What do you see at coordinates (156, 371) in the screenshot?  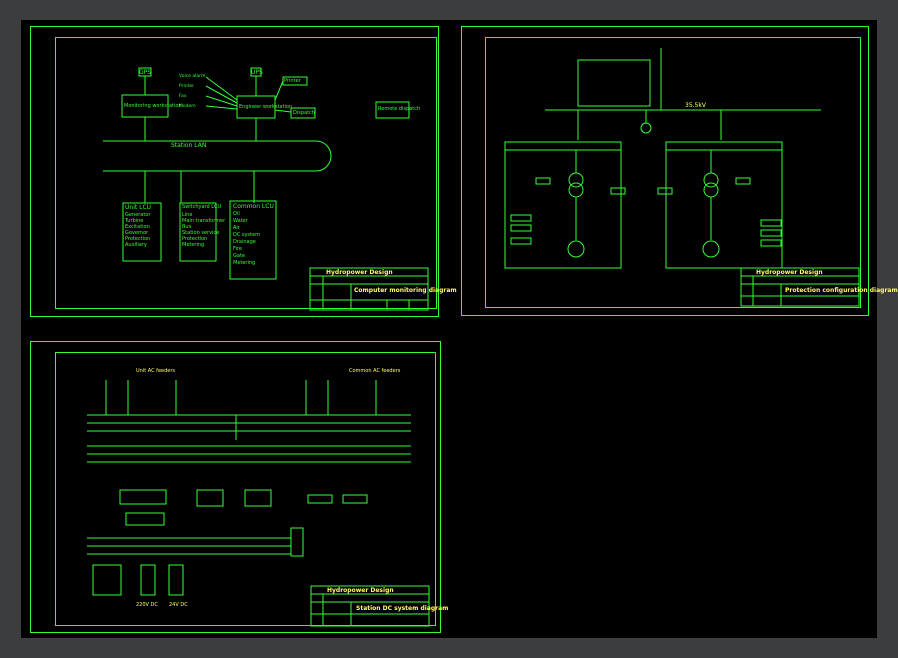 I see `unit-ac-caption: Unit AC feeders` at bounding box center [156, 371].